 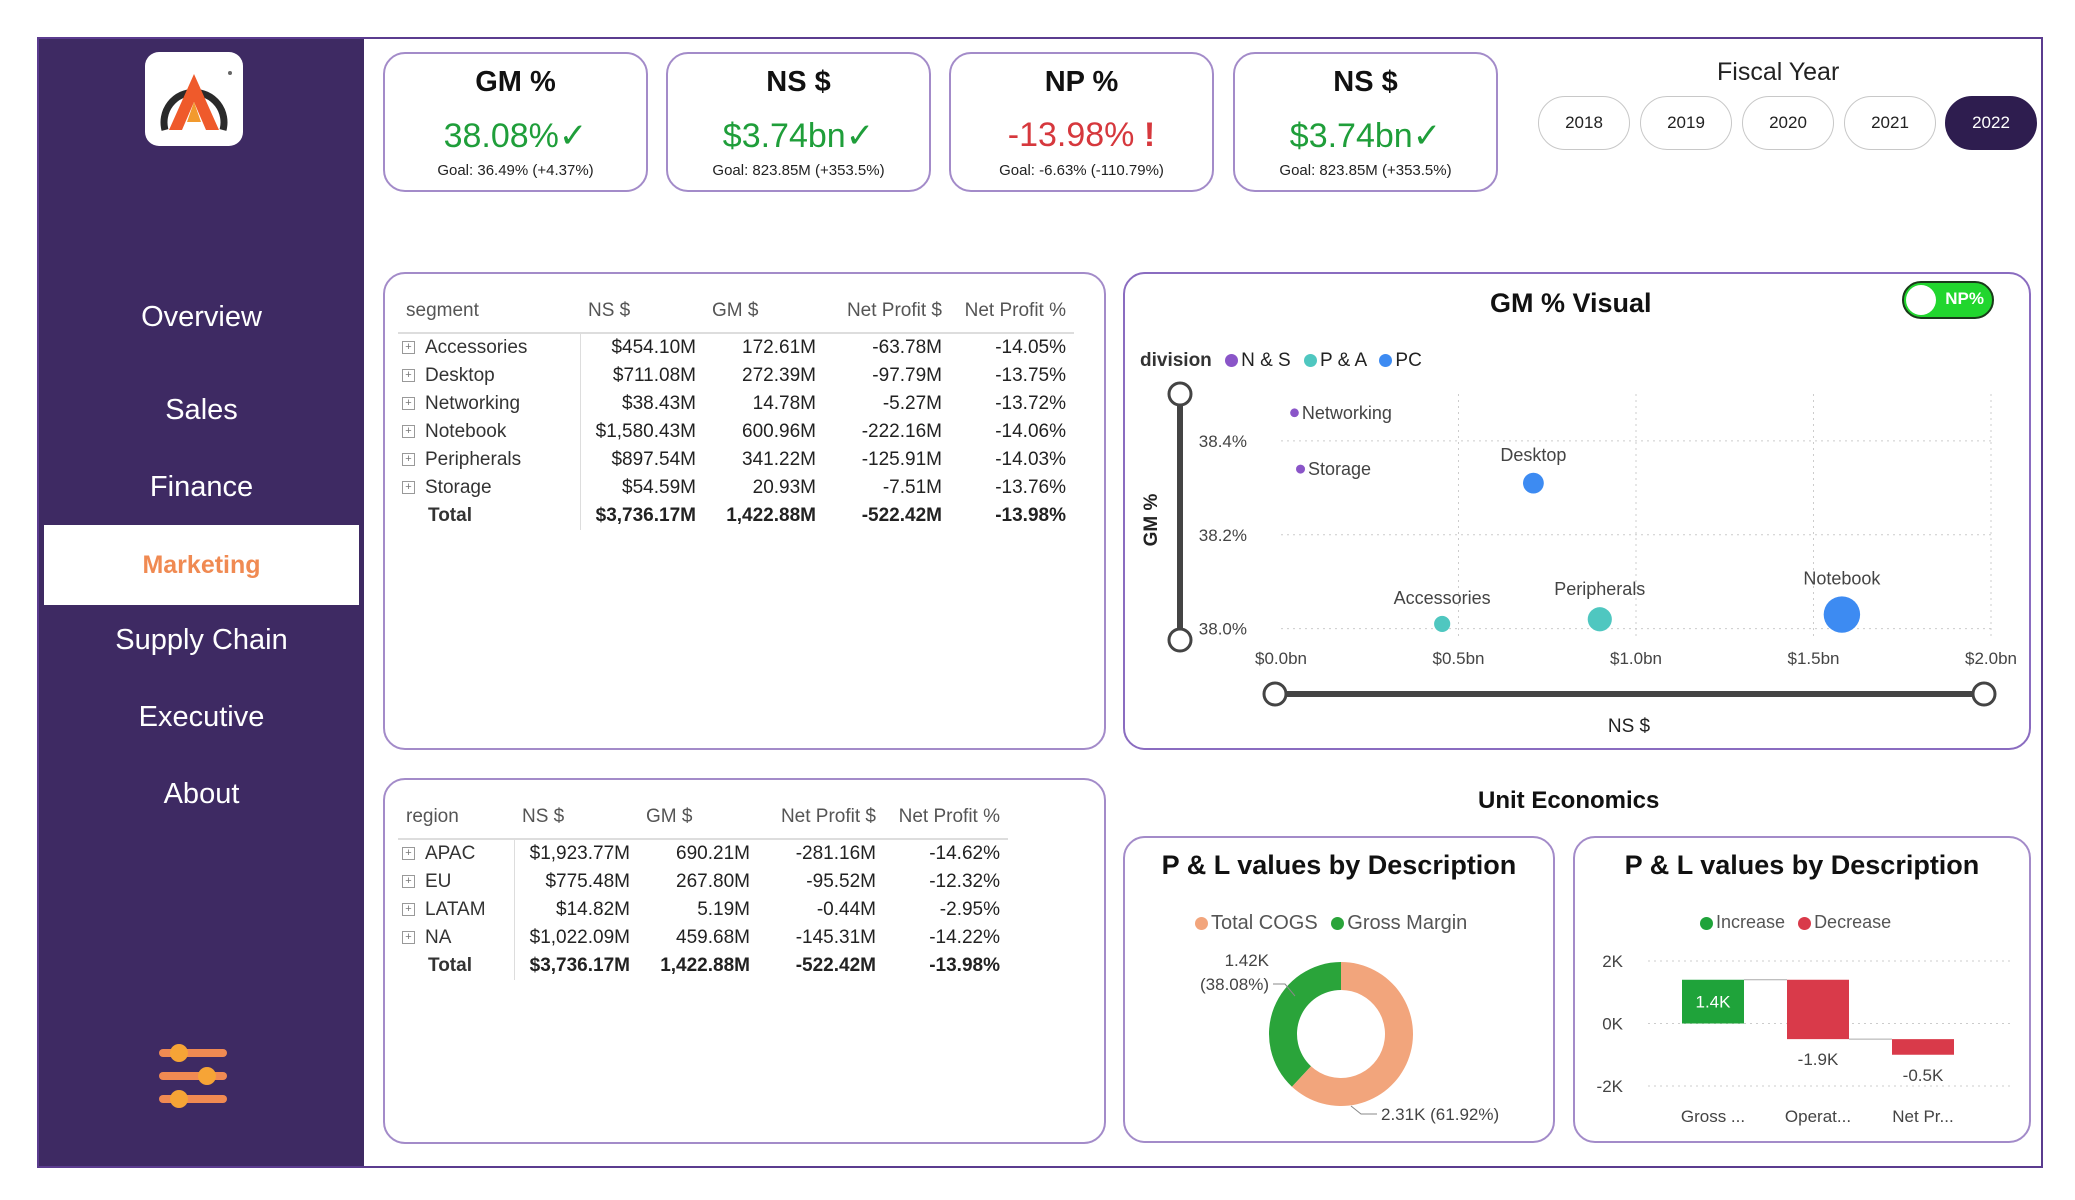 I want to click on kpi-value: $3.74bn✓, so click(x=1365, y=136).